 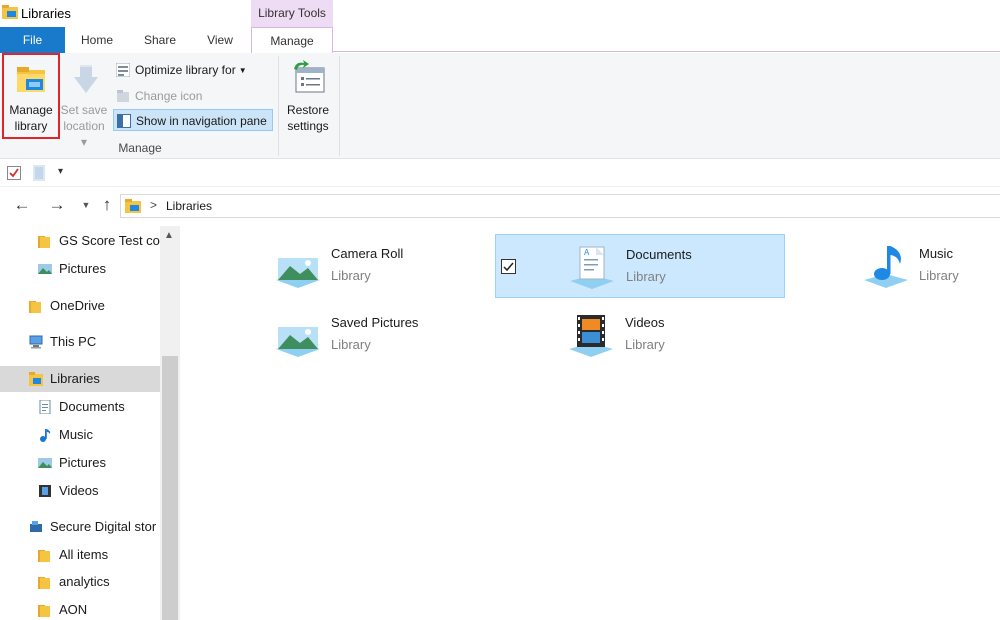 I want to click on manage-library-icon, so click(x=31, y=79).